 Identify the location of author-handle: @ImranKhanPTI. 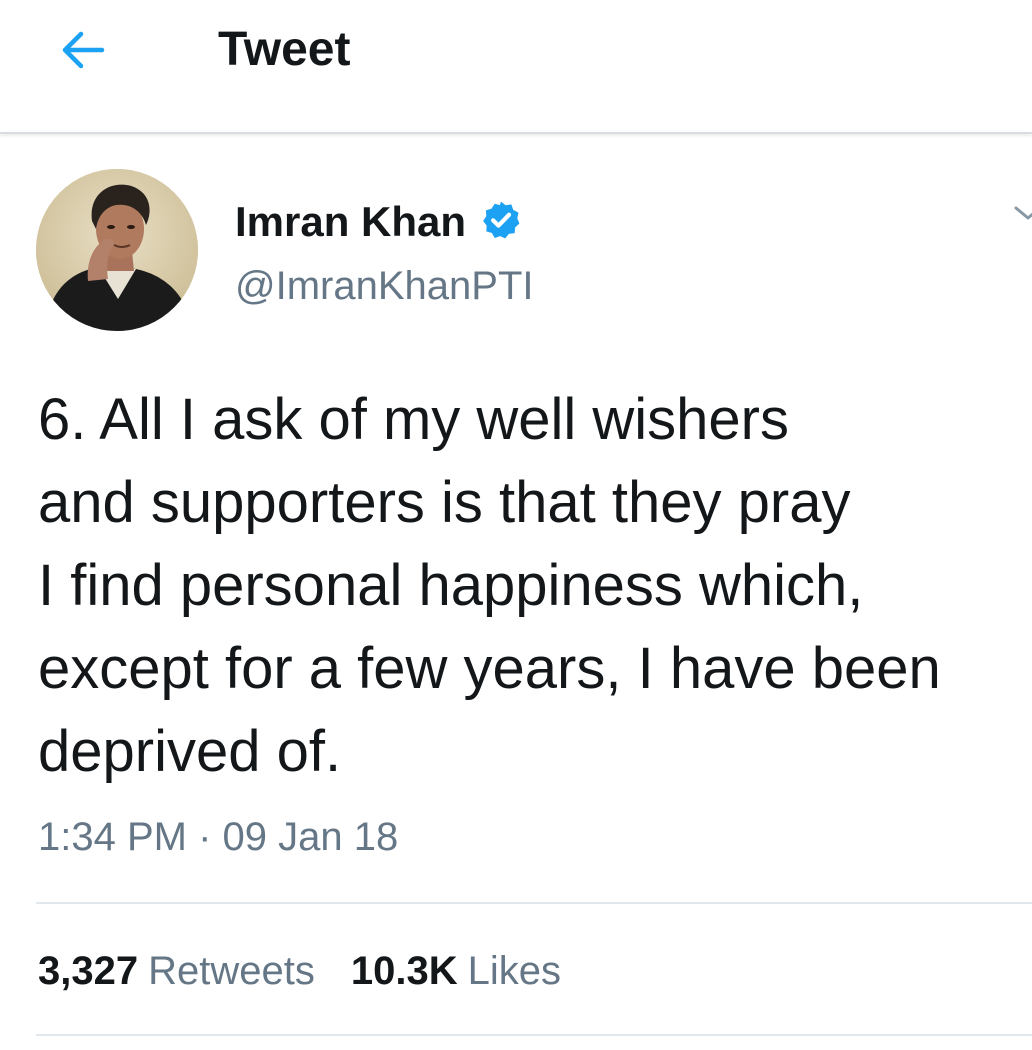
(384, 286).